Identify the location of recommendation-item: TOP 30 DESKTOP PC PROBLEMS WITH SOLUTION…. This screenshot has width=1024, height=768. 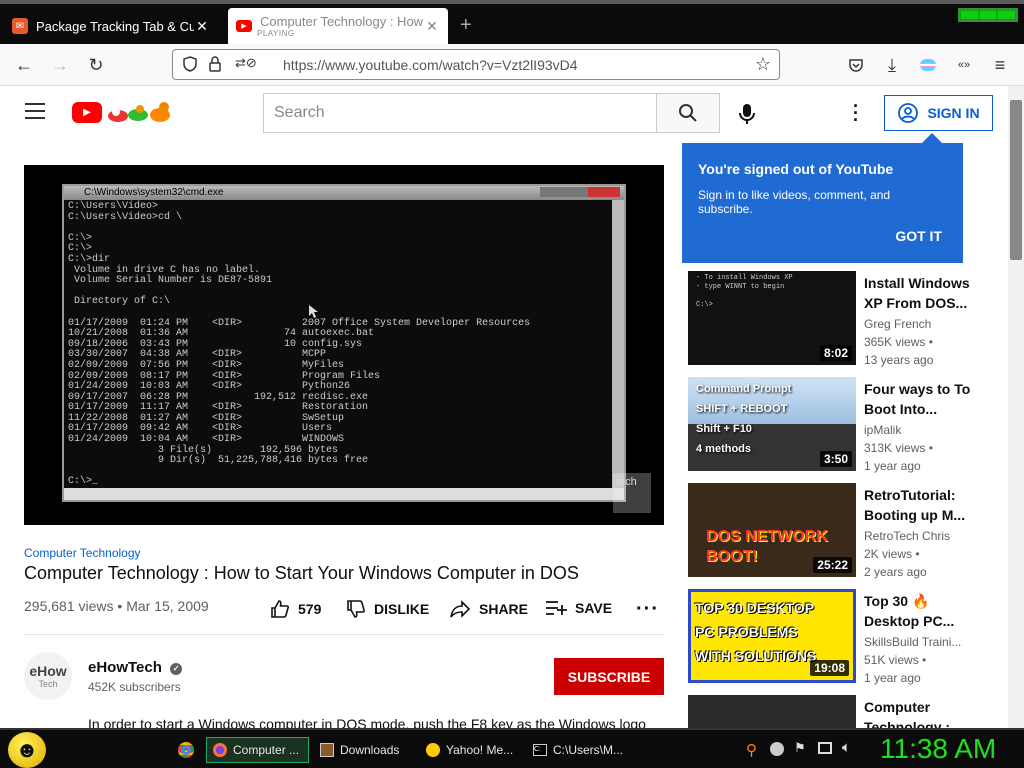
(838, 637).